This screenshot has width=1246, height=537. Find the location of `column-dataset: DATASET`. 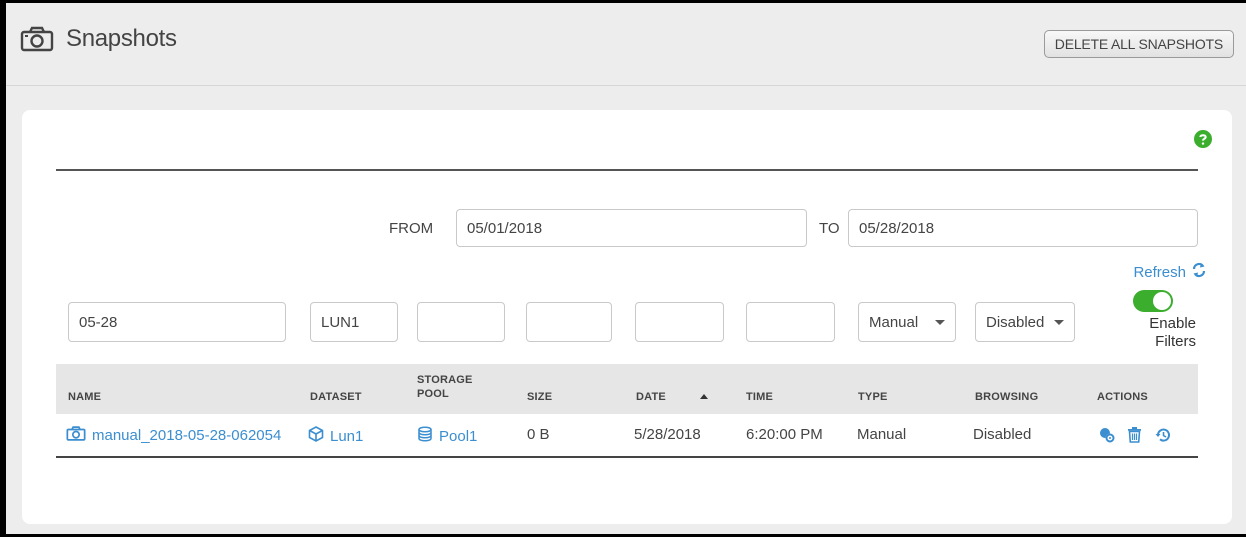

column-dataset: DATASET is located at coordinates (336, 397).